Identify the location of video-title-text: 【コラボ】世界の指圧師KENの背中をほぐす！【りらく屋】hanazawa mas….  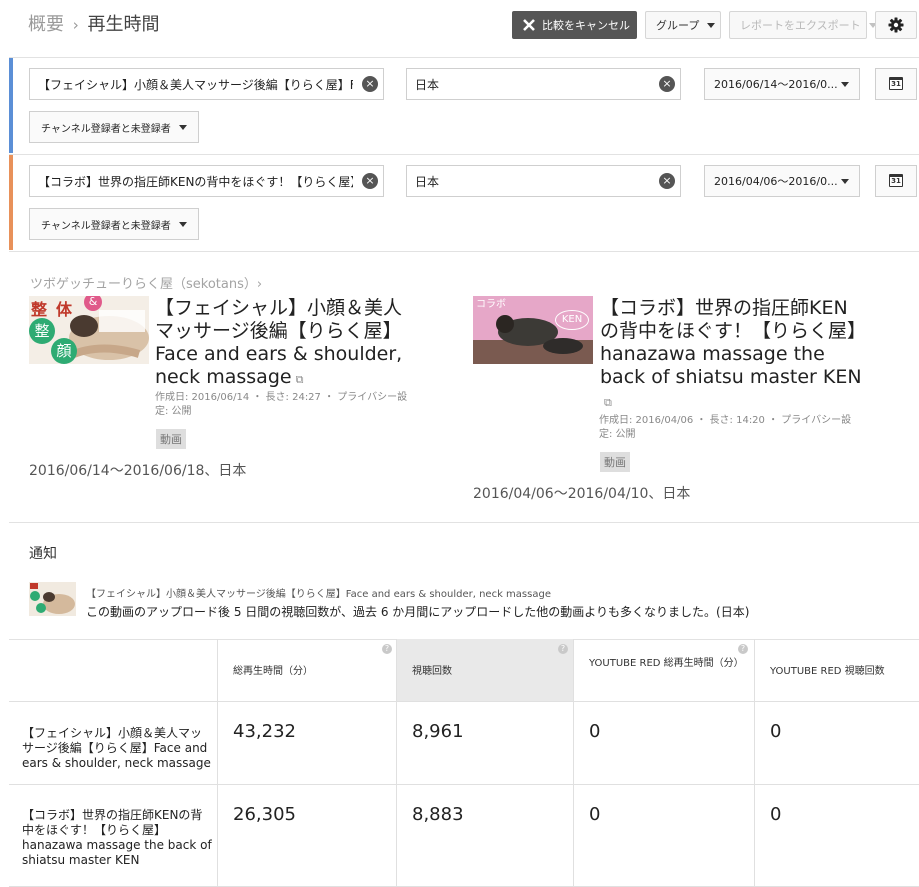
(731, 342).